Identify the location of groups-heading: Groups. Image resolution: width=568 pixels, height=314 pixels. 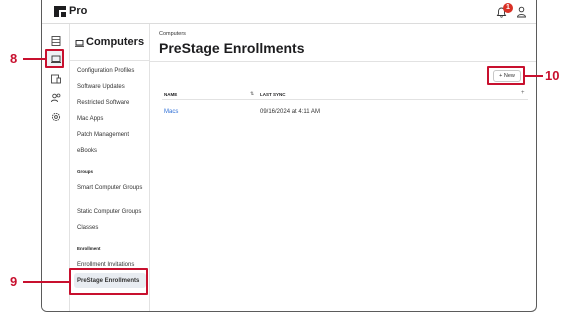
(85, 171).